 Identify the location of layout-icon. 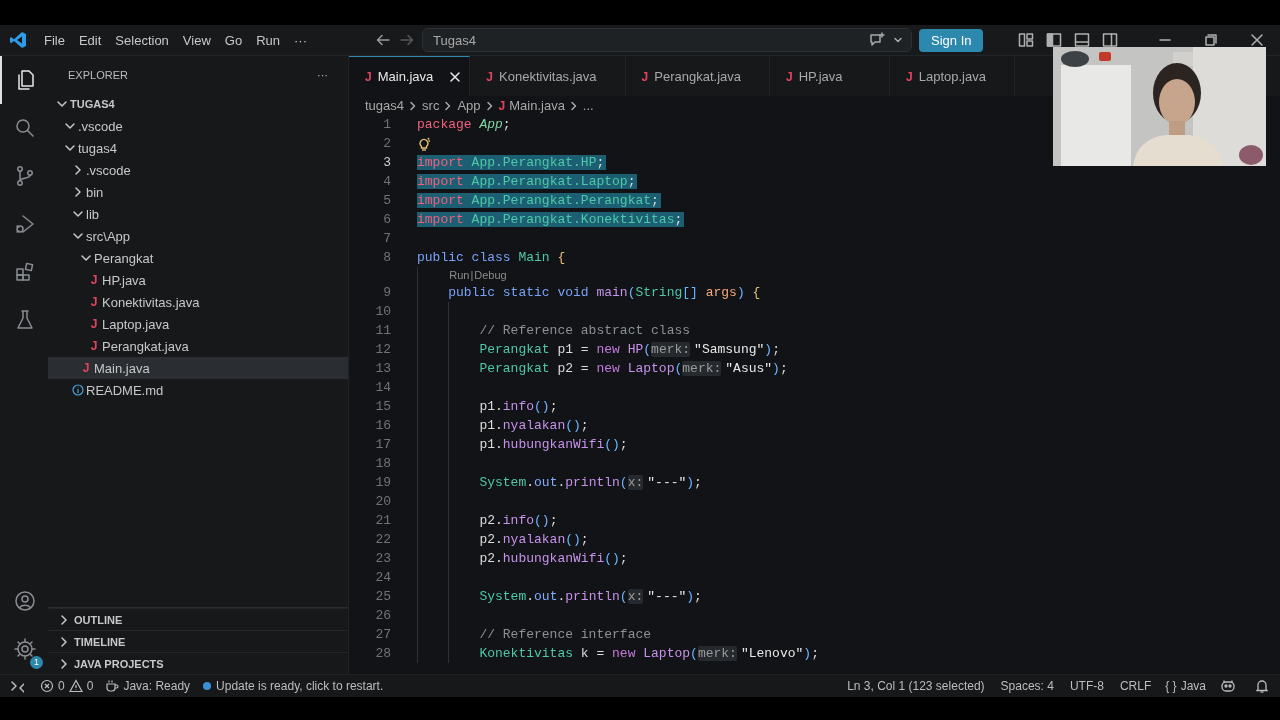
(1026, 40).